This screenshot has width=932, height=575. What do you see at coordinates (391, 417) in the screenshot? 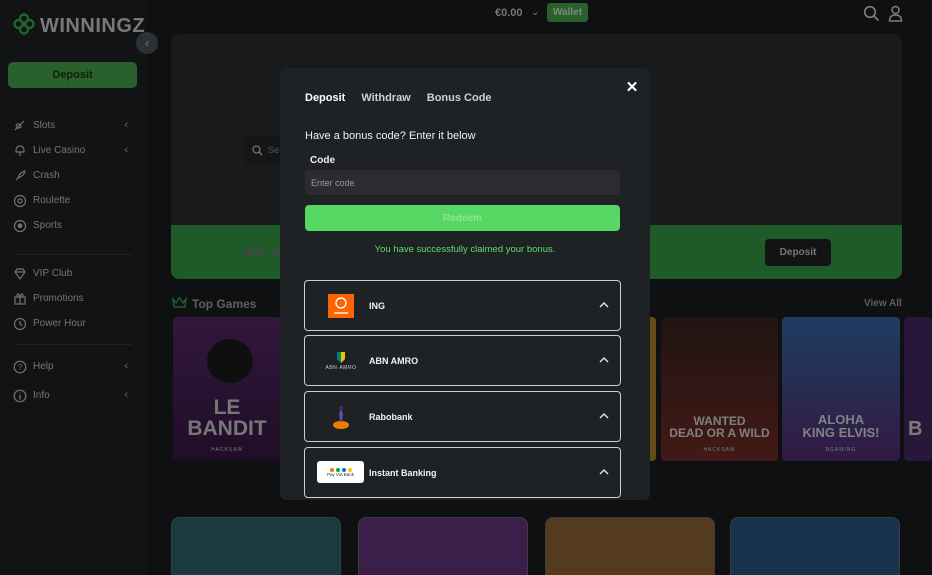
I see `bank-name: Rabobank` at bounding box center [391, 417].